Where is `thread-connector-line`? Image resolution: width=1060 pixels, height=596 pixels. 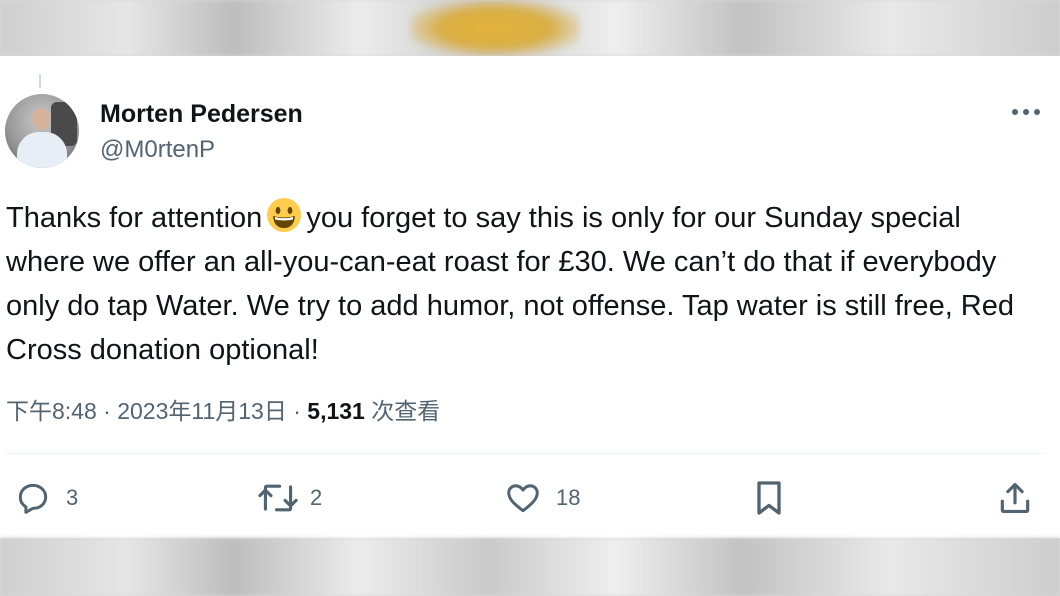
thread-connector-line is located at coordinates (40, 81).